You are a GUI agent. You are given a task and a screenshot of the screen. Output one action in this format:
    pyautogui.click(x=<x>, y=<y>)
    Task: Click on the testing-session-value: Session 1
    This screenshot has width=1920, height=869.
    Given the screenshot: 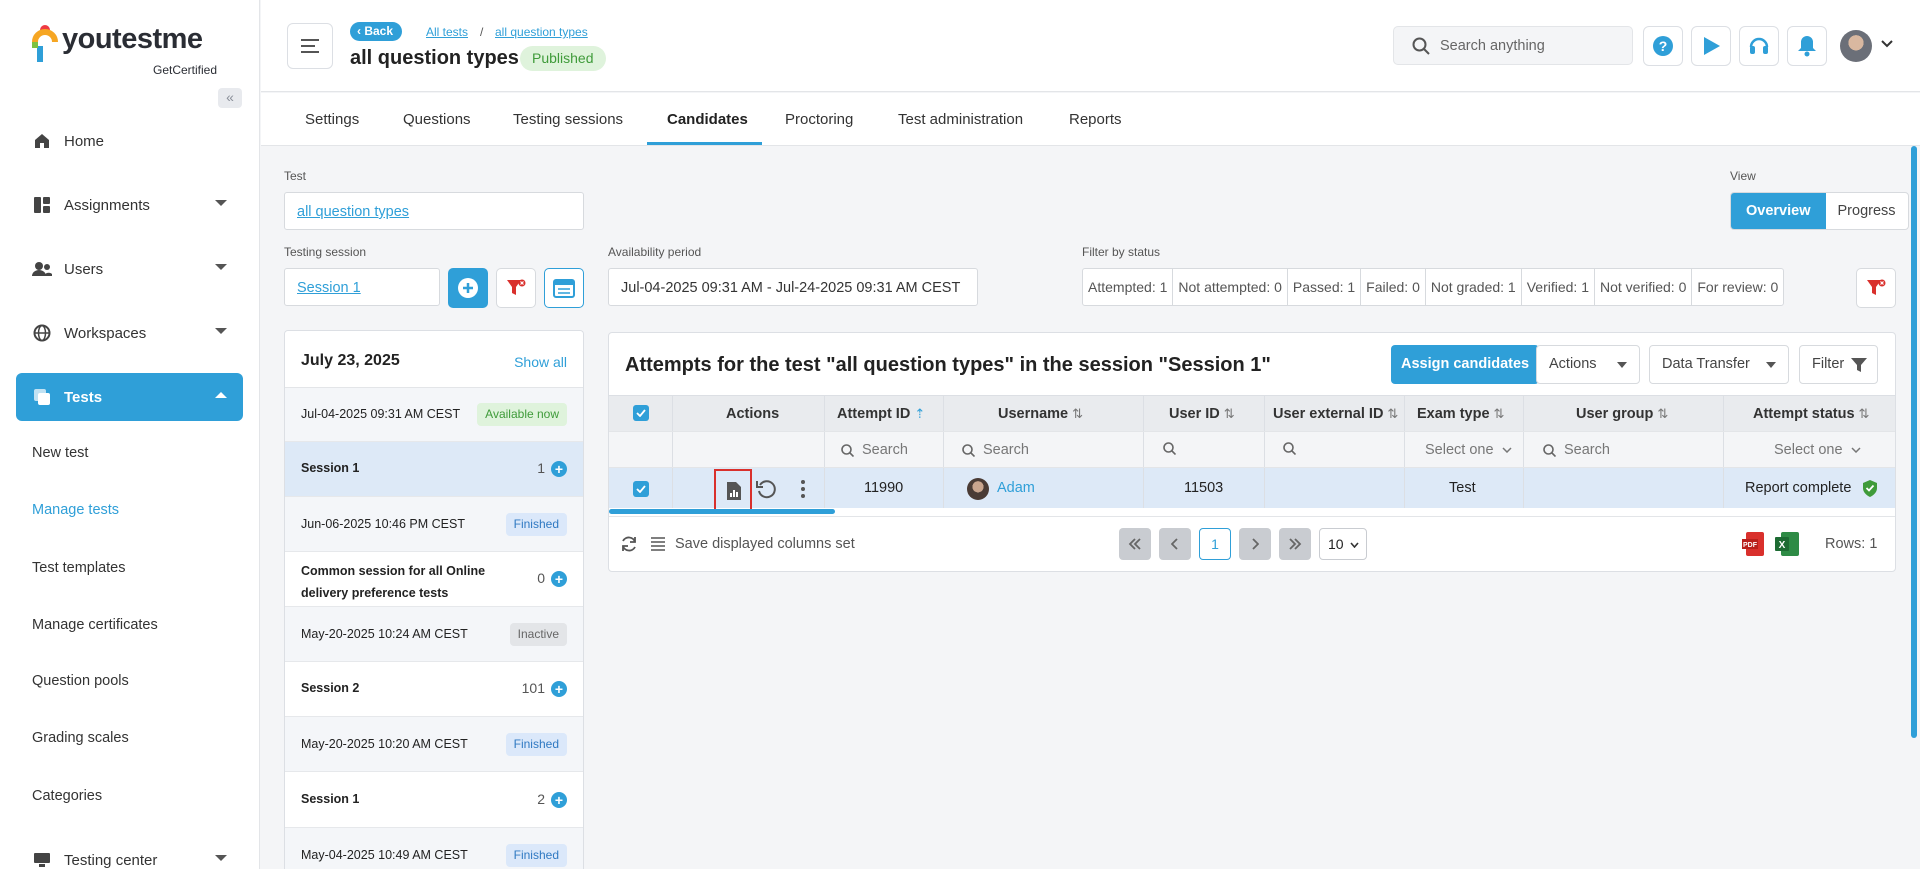 What is the action you would take?
    pyautogui.click(x=329, y=288)
    